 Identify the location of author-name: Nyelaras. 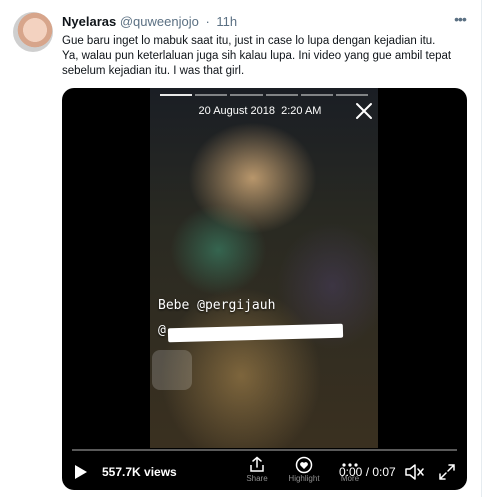
(89, 21).